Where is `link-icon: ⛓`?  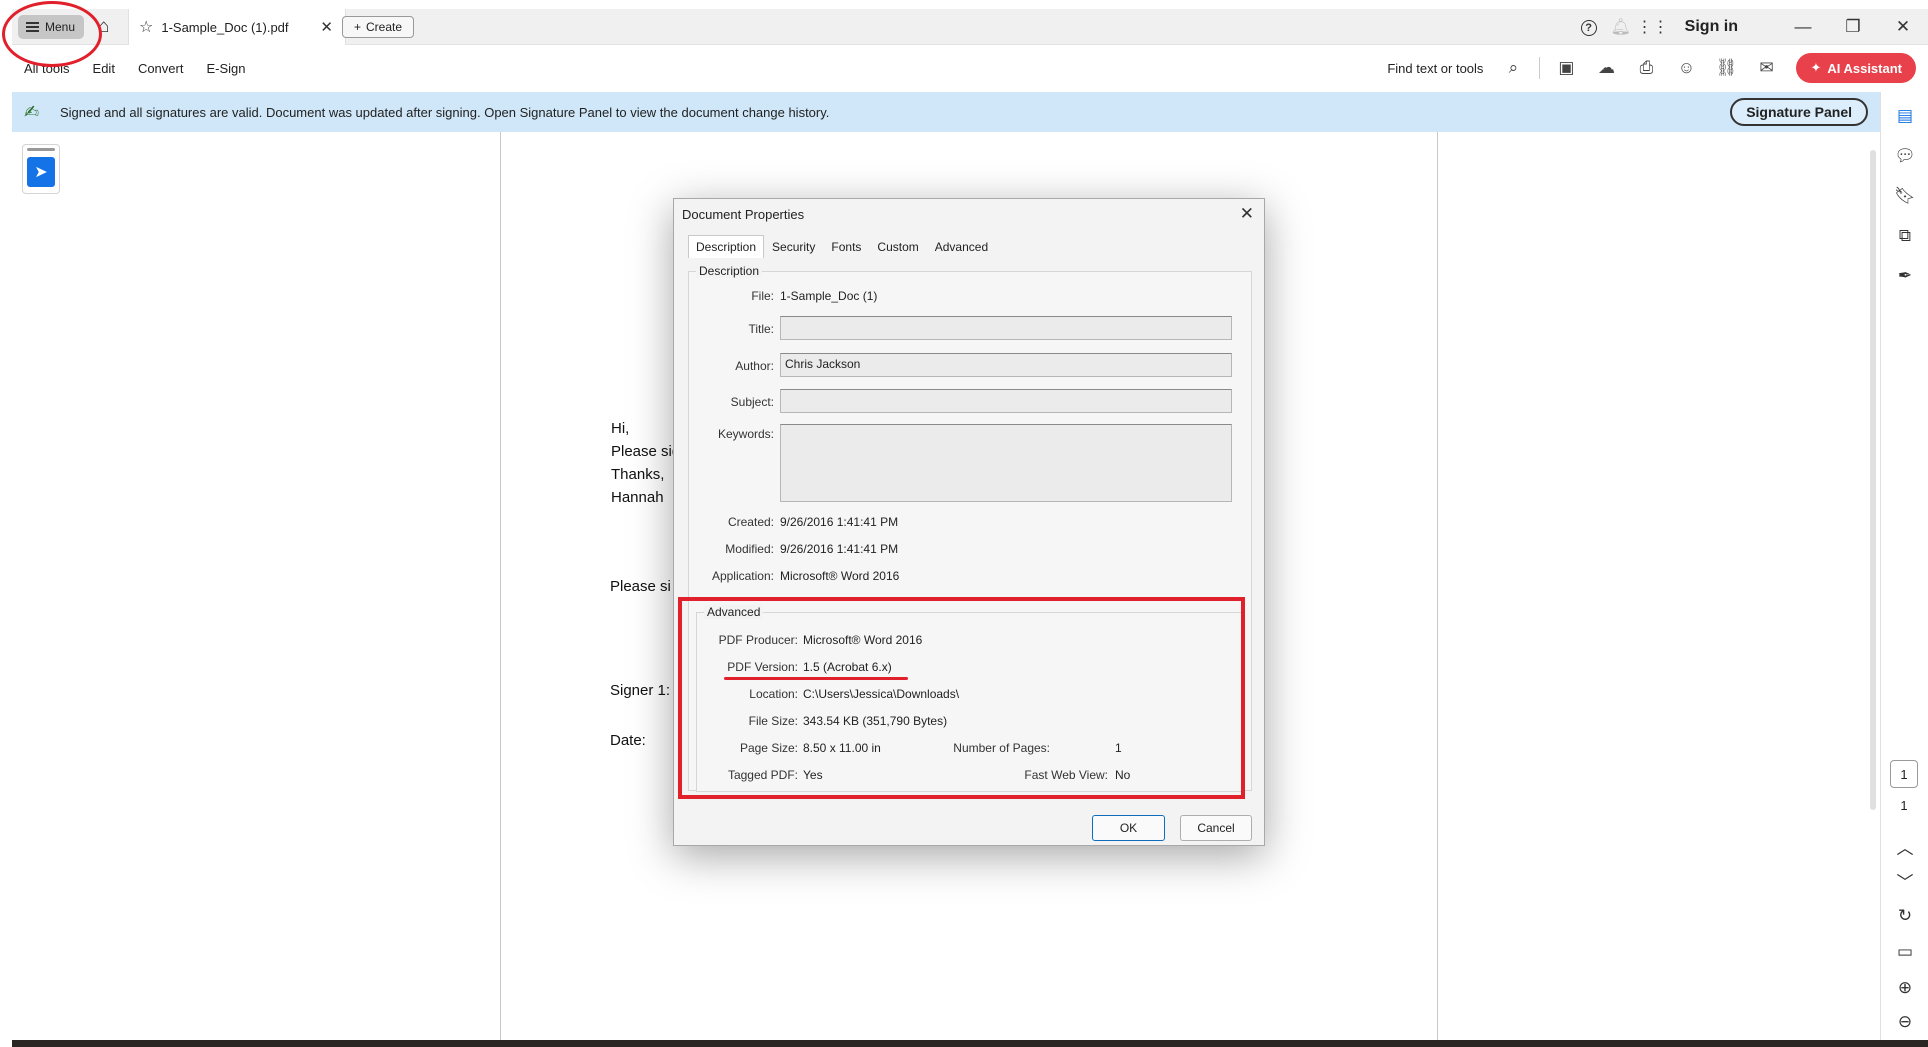
link-icon: ⛓ is located at coordinates (1726, 68).